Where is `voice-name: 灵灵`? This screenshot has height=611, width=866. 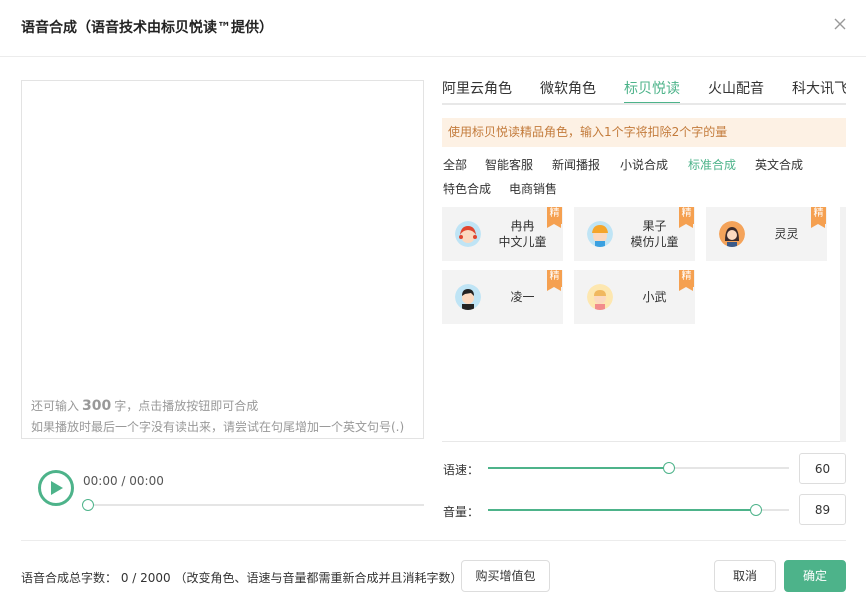 voice-name: 灵灵 is located at coordinates (786, 234).